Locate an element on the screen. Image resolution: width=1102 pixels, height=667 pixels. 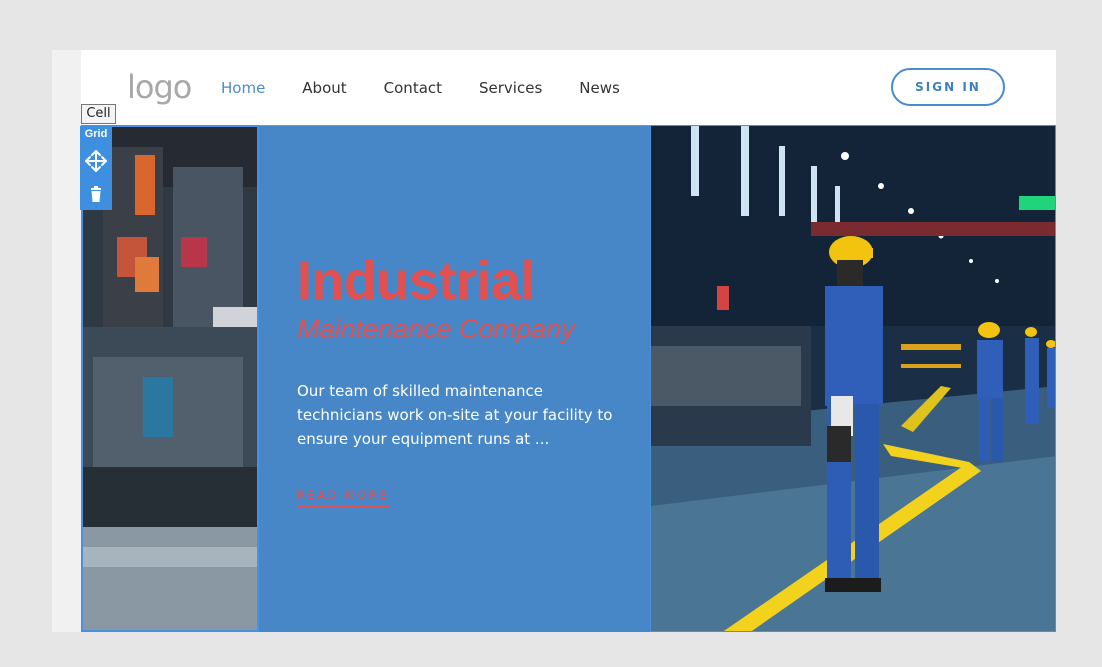
left-gutter is located at coordinates (66, 341).